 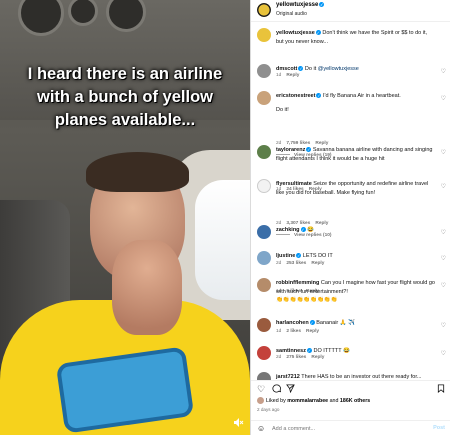 I want to click on comment-input, so click(x=344, y=428).